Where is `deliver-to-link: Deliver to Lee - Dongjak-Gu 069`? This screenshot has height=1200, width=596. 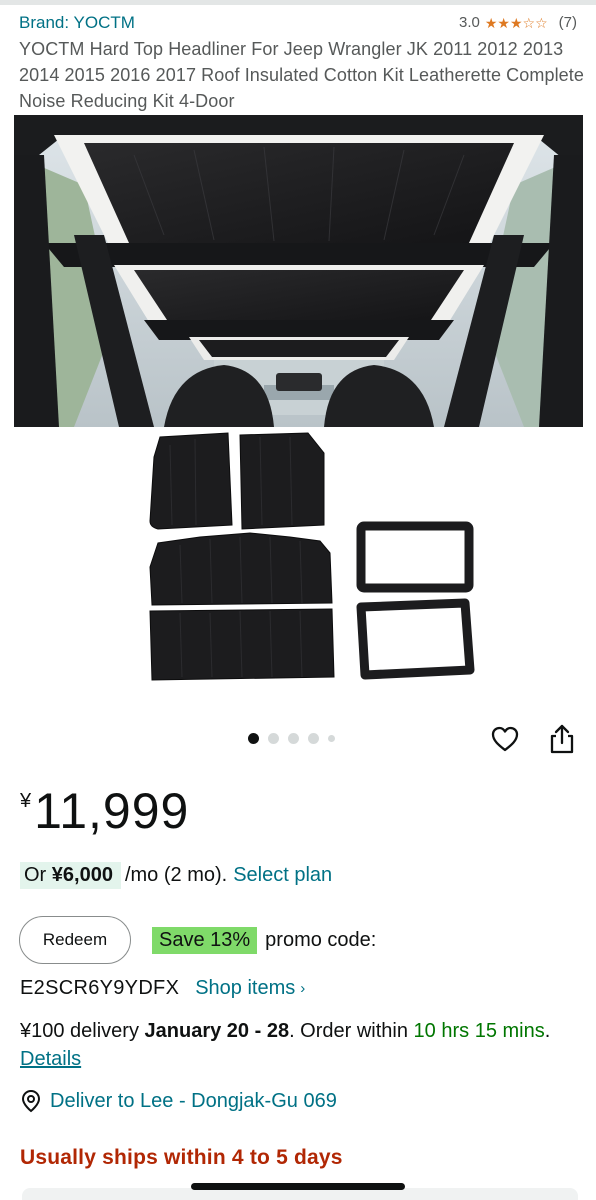
deliver-to-link: Deliver to Lee - Dongjak-Gu 069 is located at coordinates (178, 1101).